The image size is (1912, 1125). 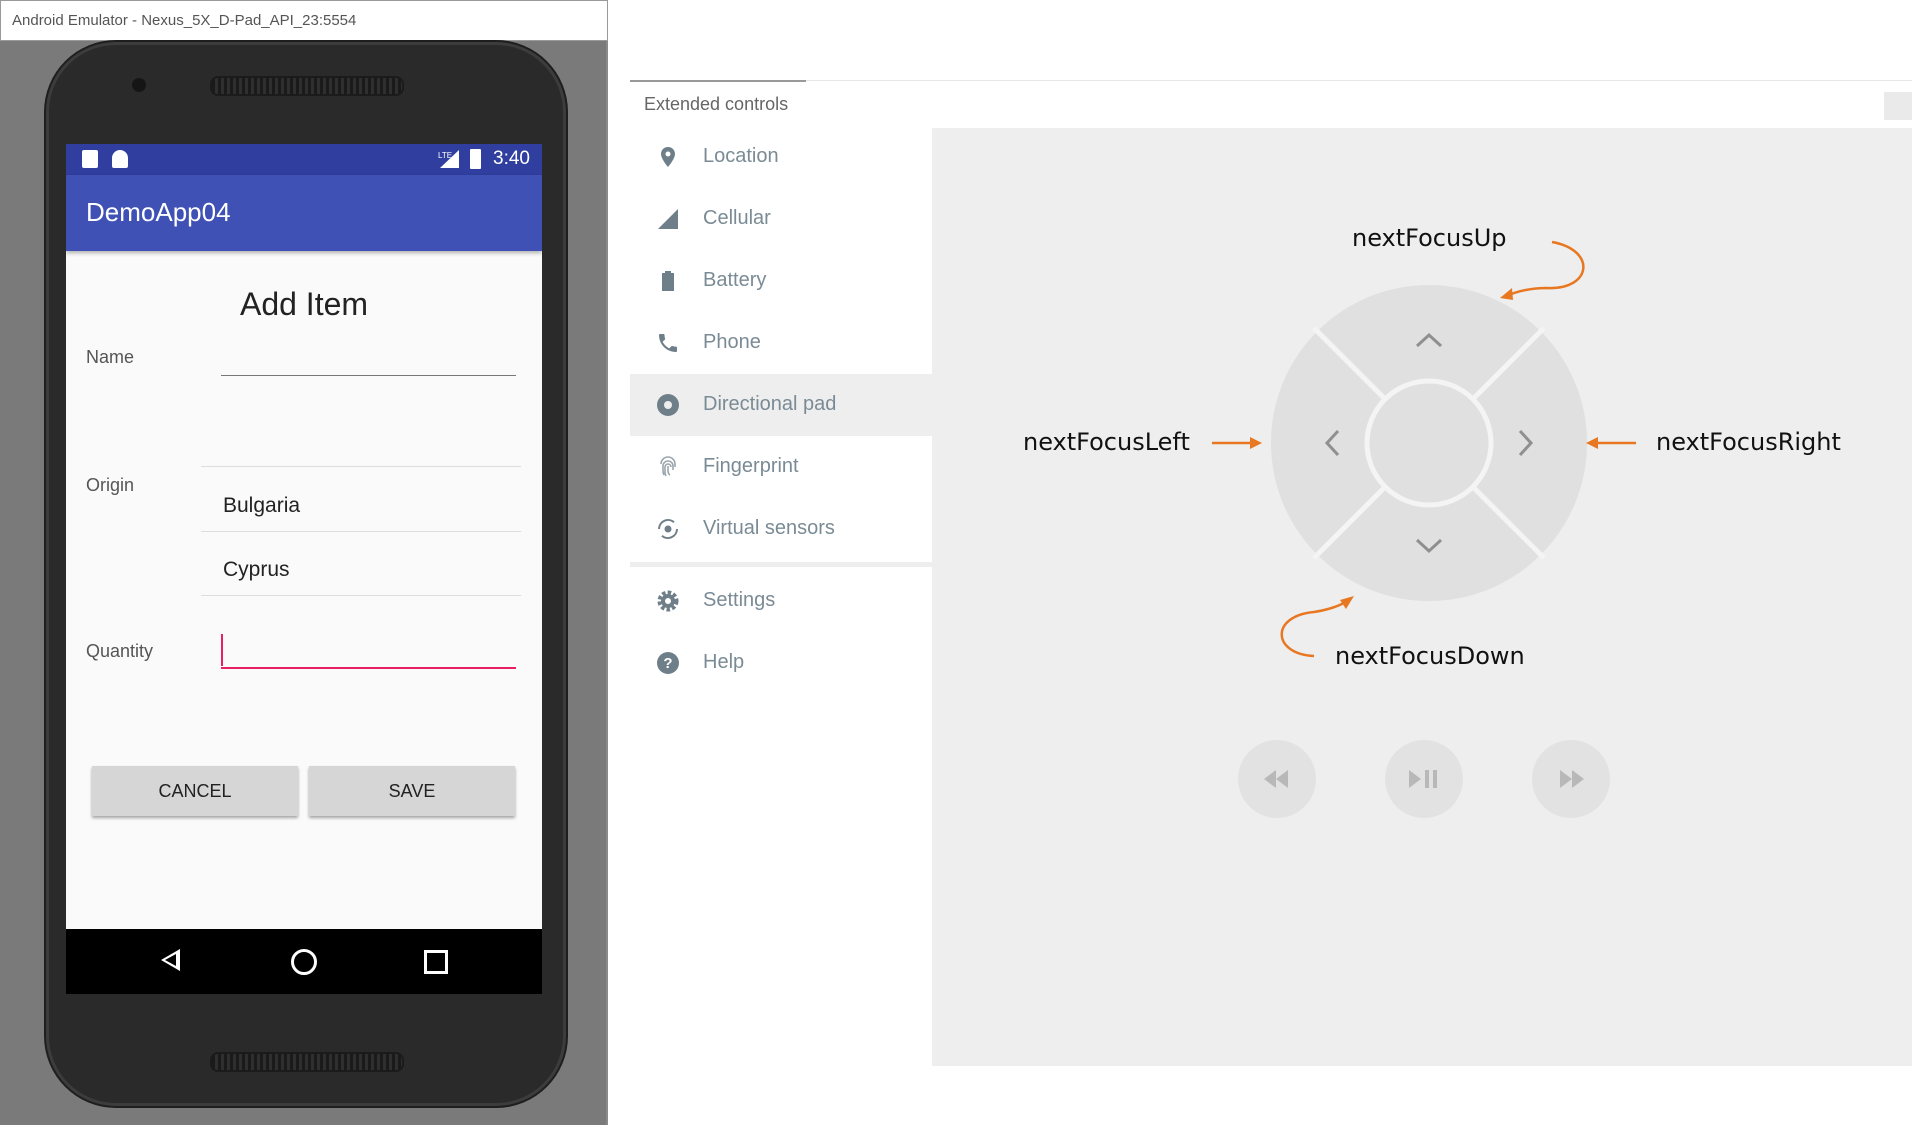 I want to click on network-type-label: LTE, so click(x=445, y=155).